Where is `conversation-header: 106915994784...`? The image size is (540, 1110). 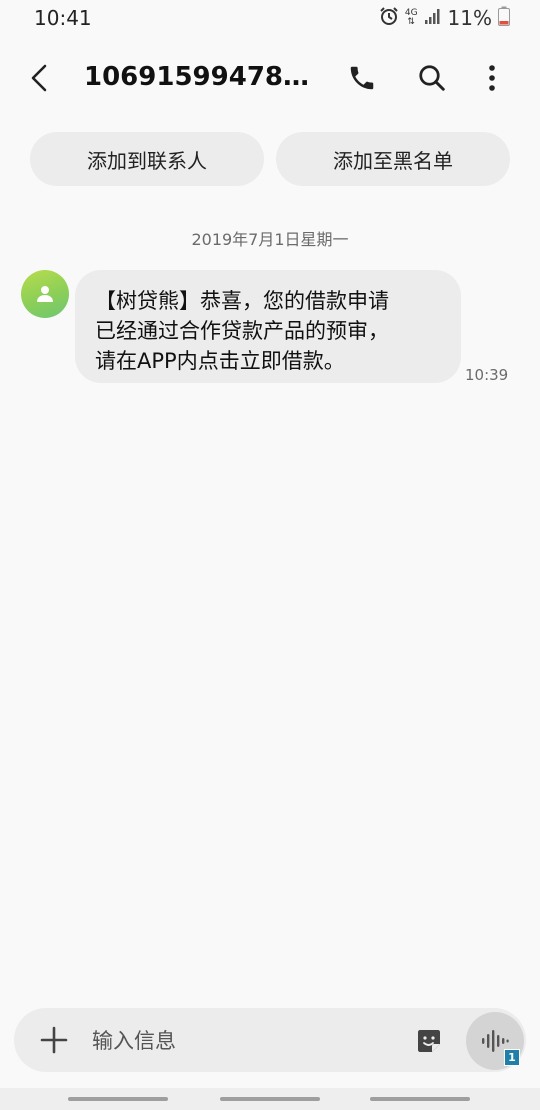 conversation-header: 106915994784... is located at coordinates (270, 78).